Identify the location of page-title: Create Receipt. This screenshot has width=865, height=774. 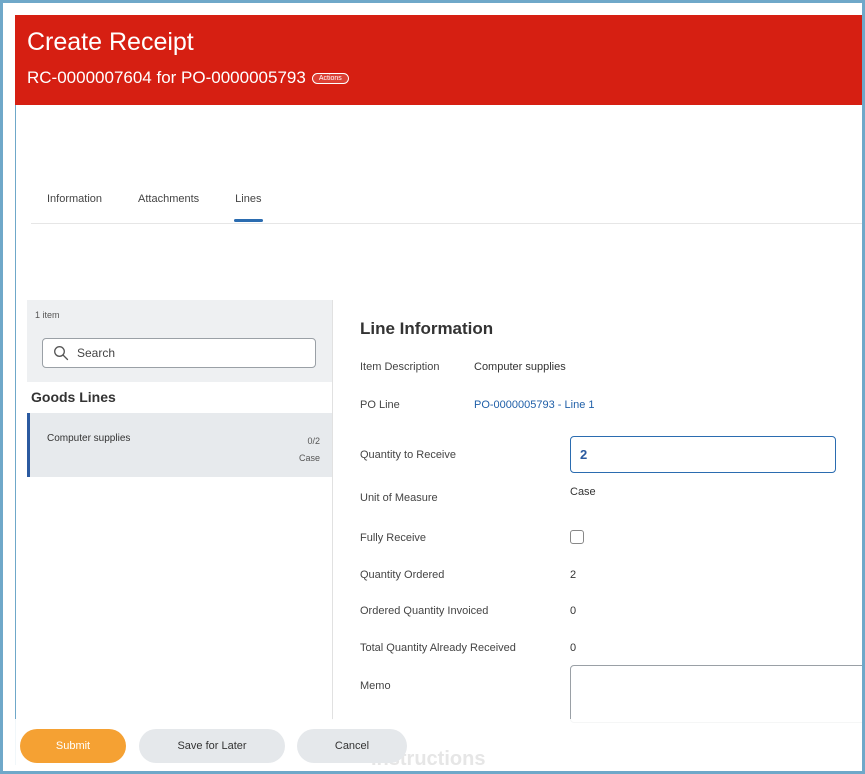
(110, 42).